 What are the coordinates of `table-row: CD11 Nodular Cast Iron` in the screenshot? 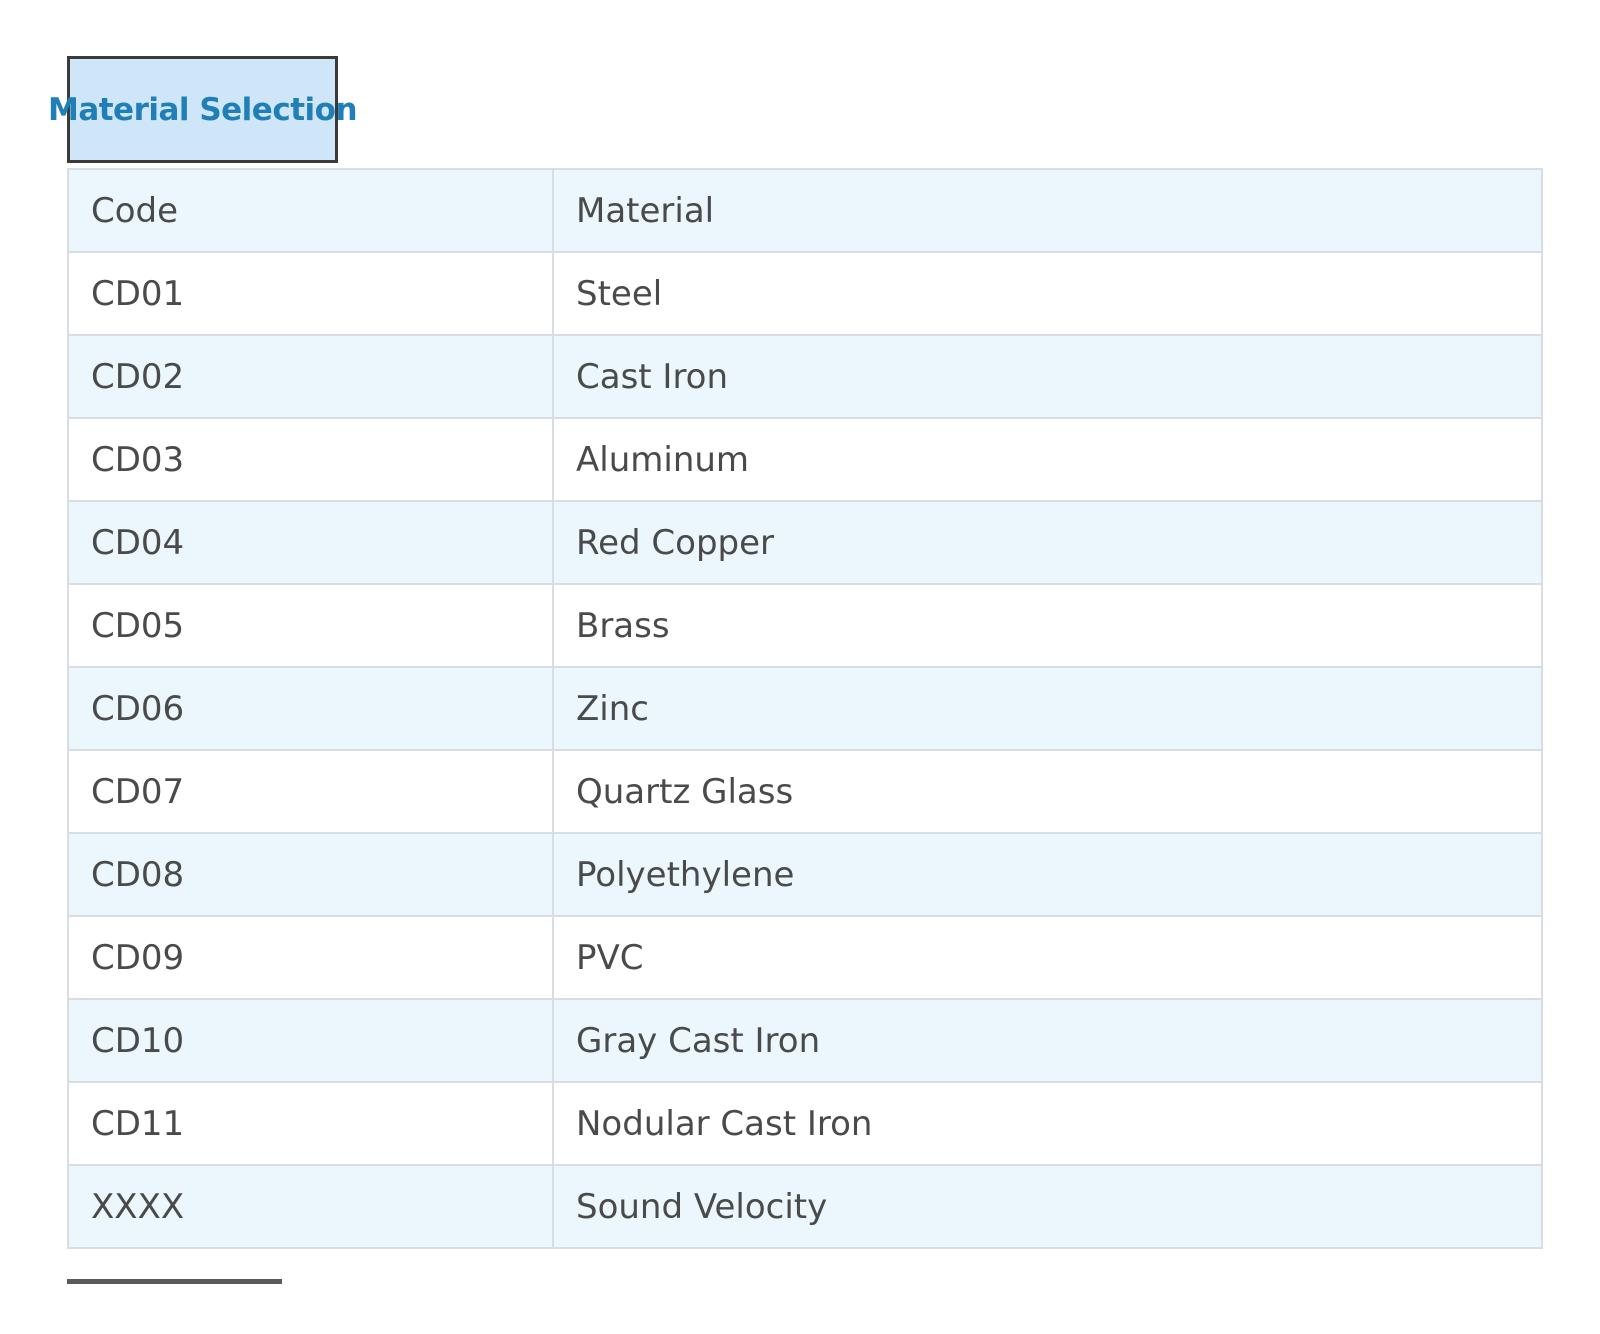 It's located at (805, 1123).